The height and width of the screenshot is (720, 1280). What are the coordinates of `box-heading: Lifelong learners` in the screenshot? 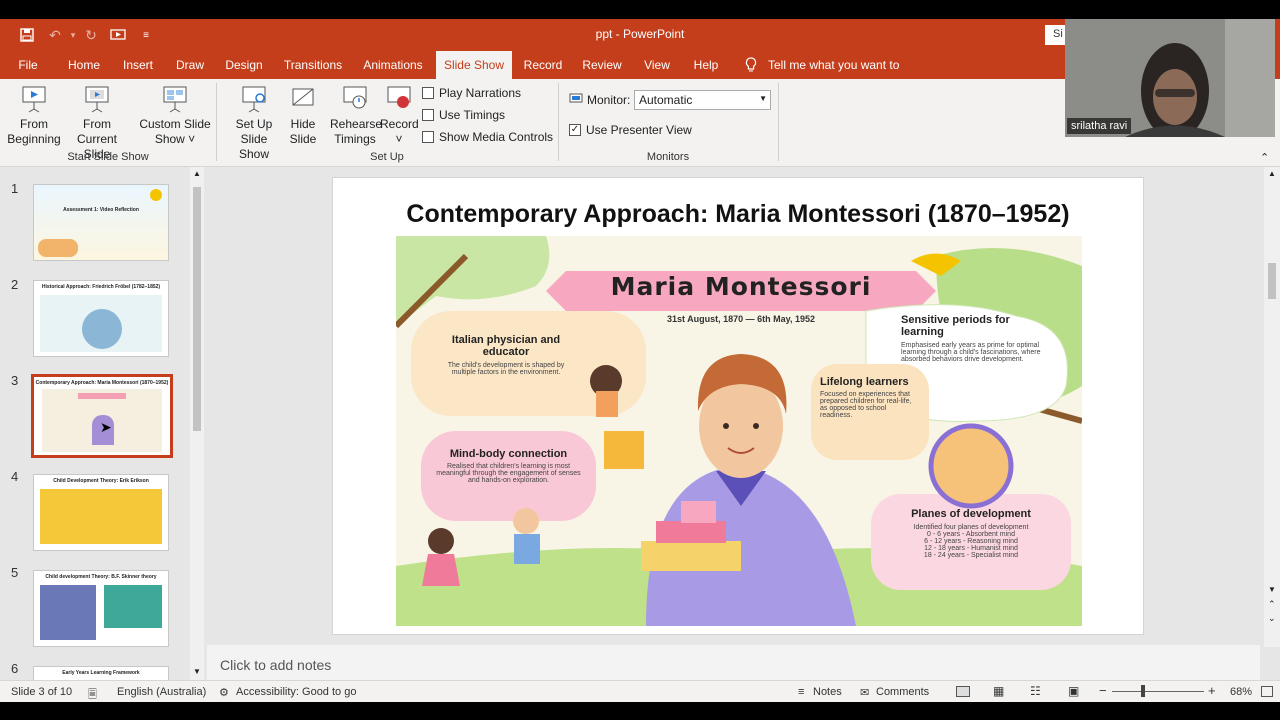 It's located at (864, 382).